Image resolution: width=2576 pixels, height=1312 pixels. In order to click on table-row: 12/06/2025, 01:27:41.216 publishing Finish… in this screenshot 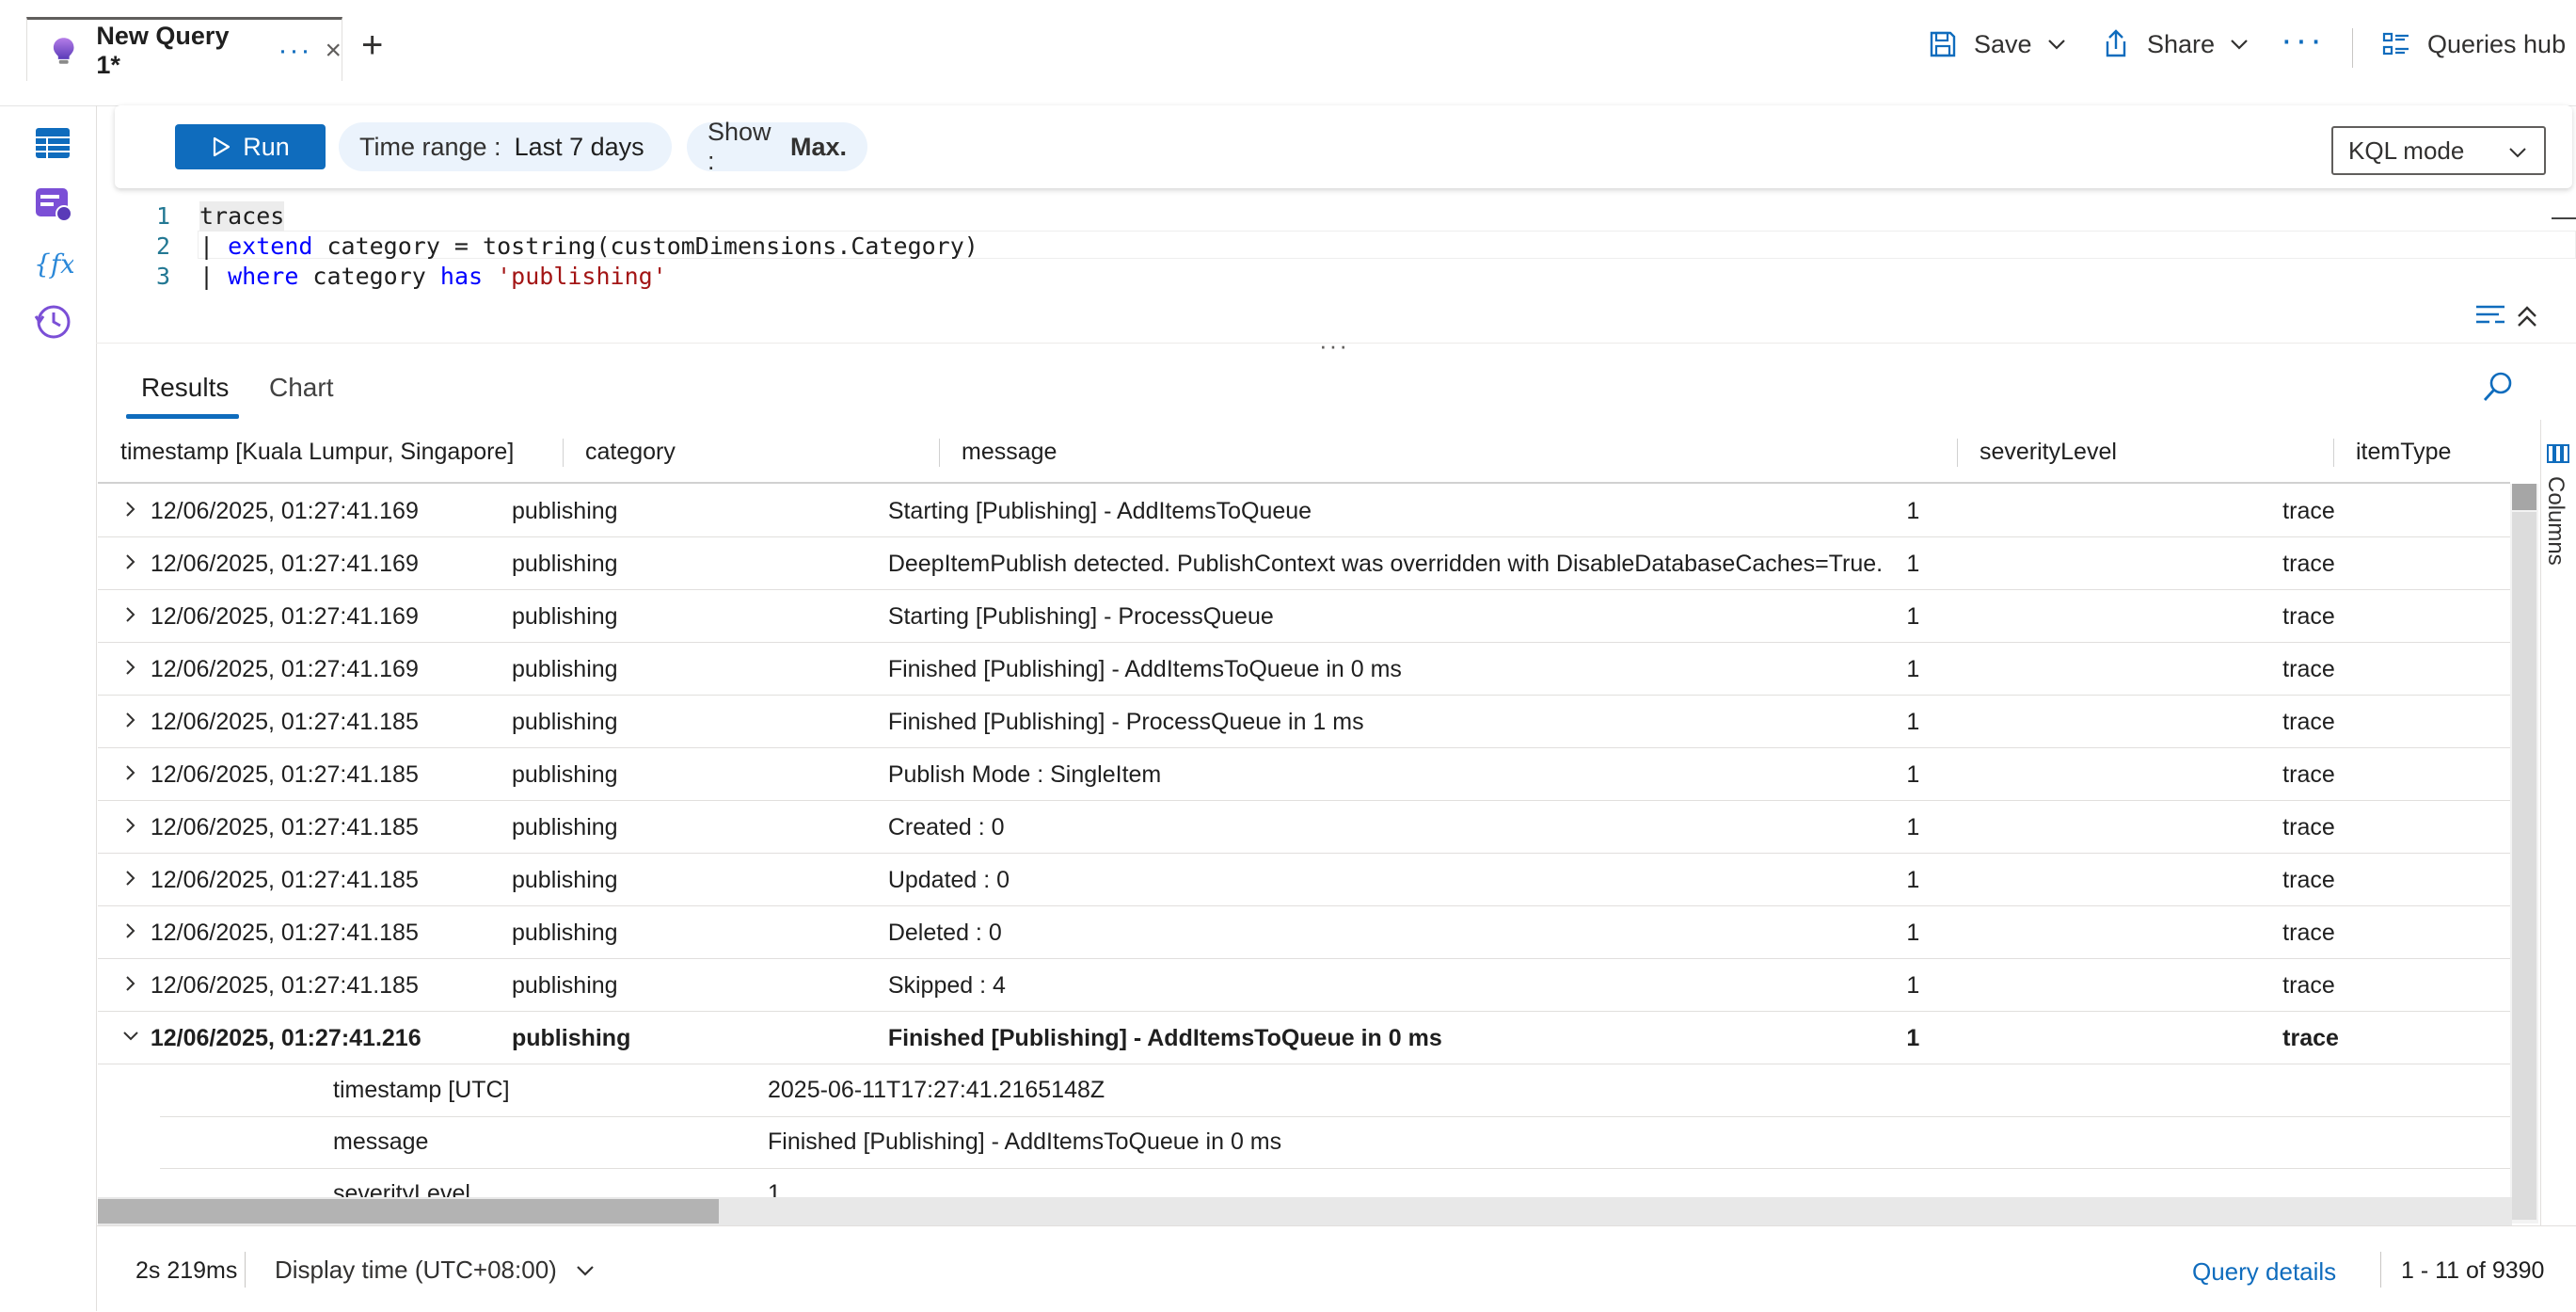, I will do `click(1304, 1037)`.